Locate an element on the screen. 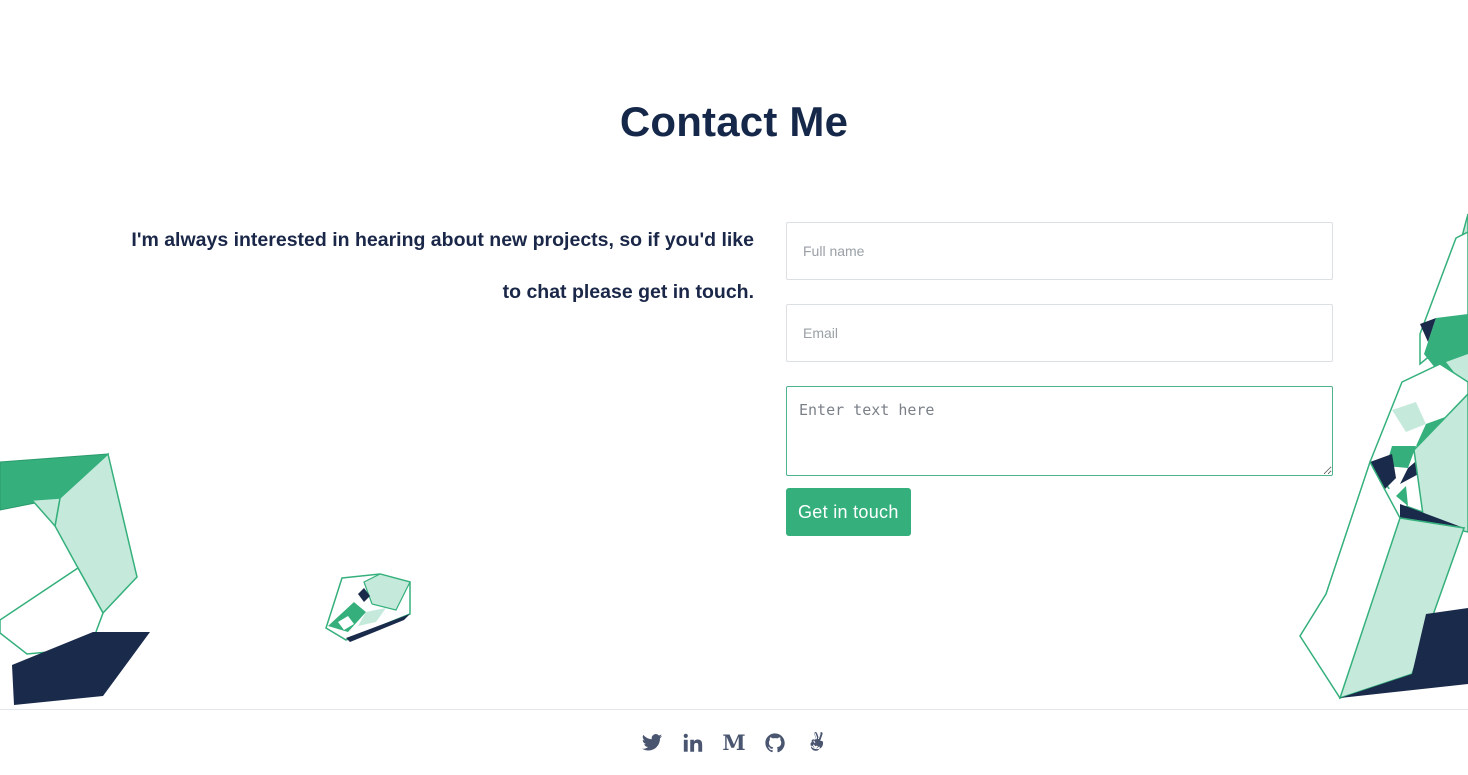  email-input is located at coordinates (1059, 333).